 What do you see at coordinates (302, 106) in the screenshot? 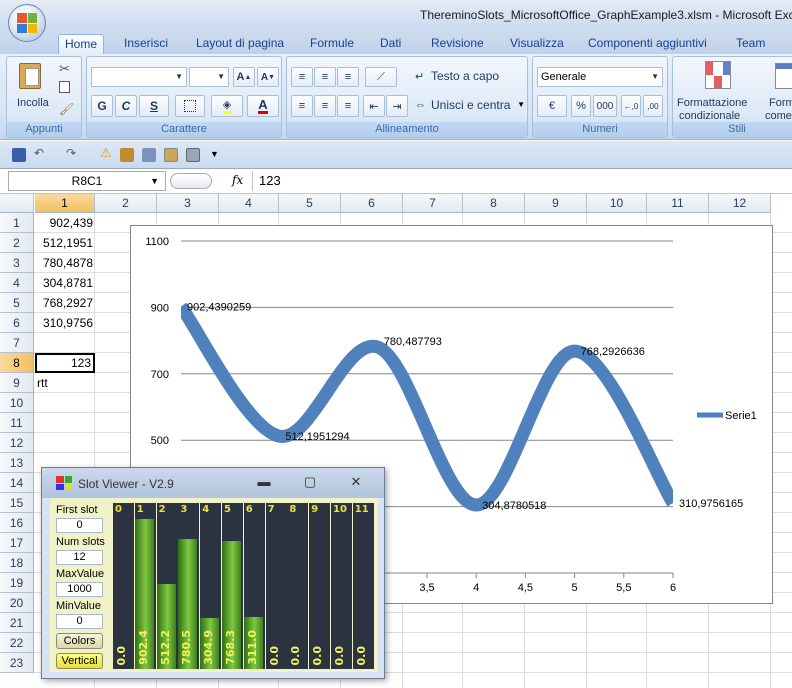
I see `align-left-icon: ≡` at bounding box center [302, 106].